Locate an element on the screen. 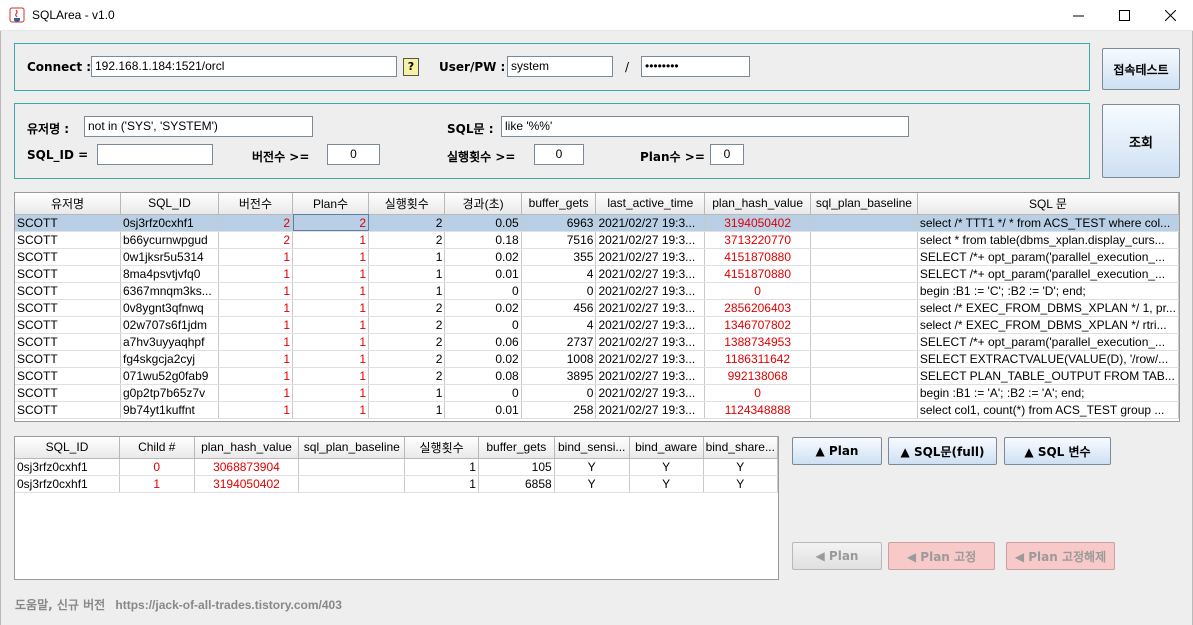  table-cell: 6858 is located at coordinates (516, 484).